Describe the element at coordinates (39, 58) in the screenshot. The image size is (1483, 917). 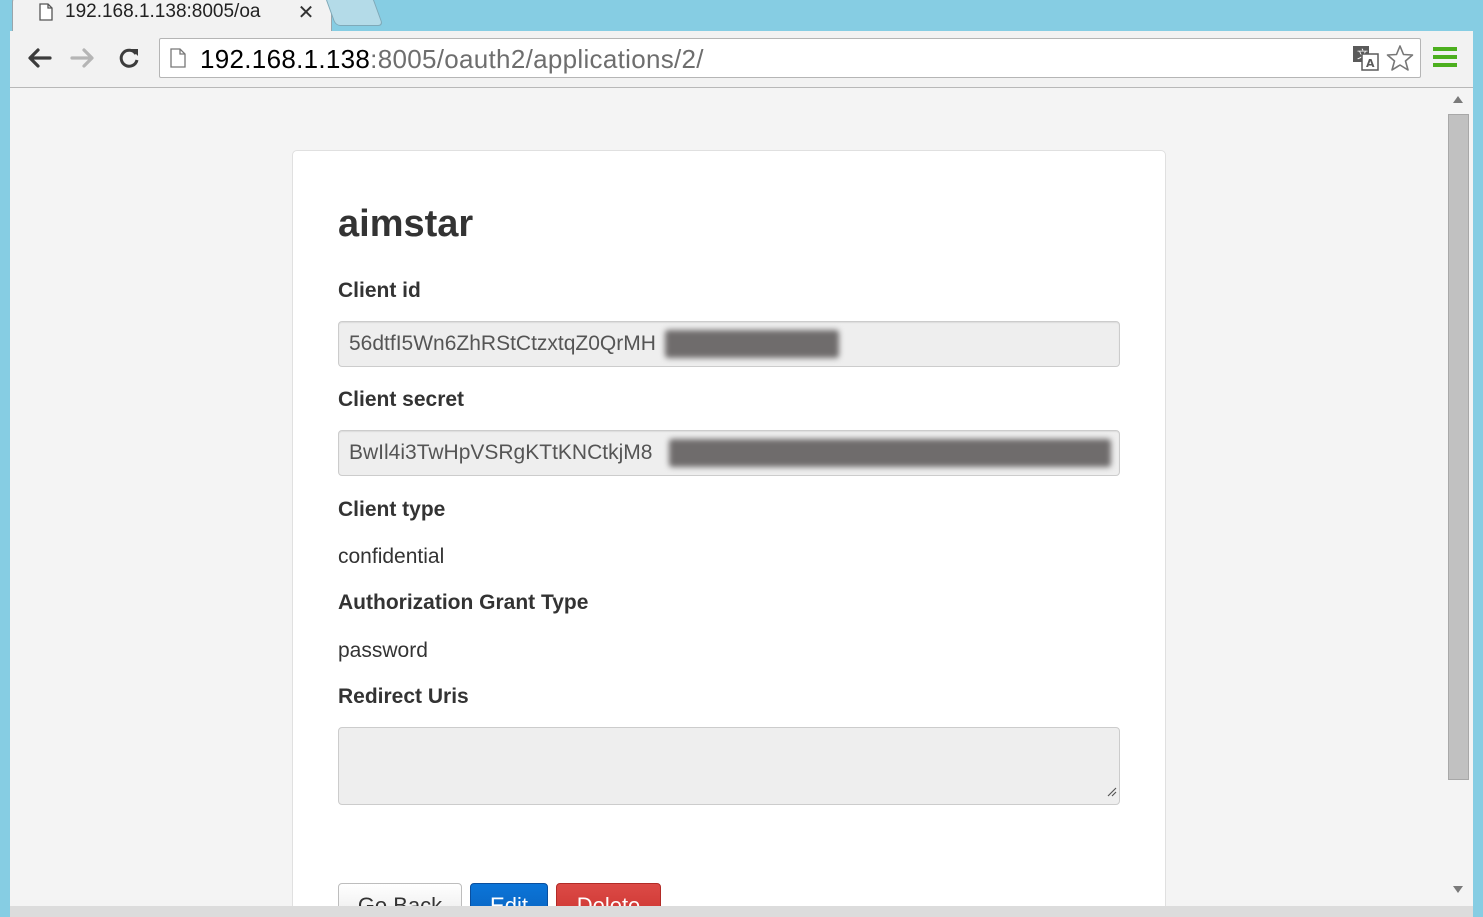
I see `back-arrow-icon` at that location.